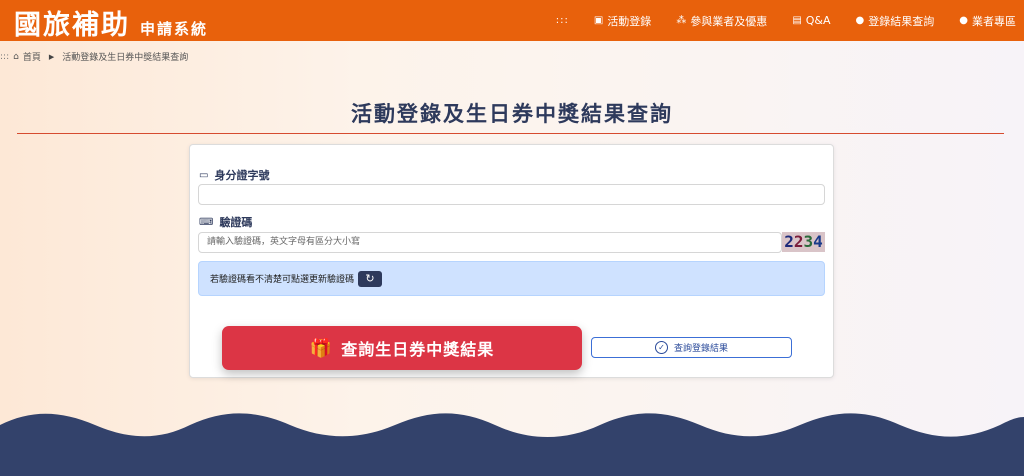  I want to click on title-divider, so click(510, 133).